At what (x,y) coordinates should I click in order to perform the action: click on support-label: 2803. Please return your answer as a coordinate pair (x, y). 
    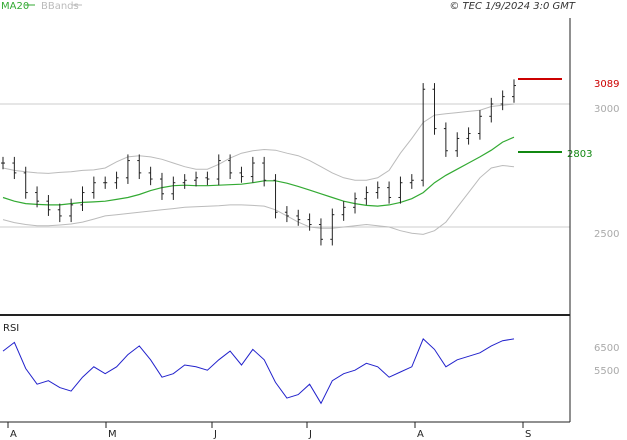
    Looking at the image, I should click on (579, 154).